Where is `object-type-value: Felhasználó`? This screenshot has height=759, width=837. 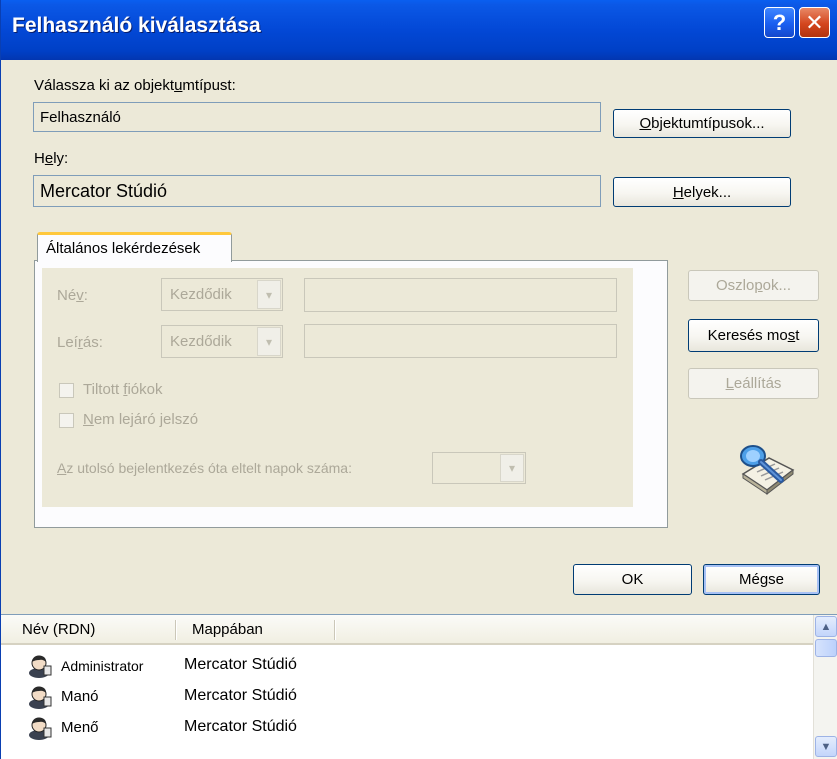 object-type-value: Felhasználó is located at coordinates (80, 117).